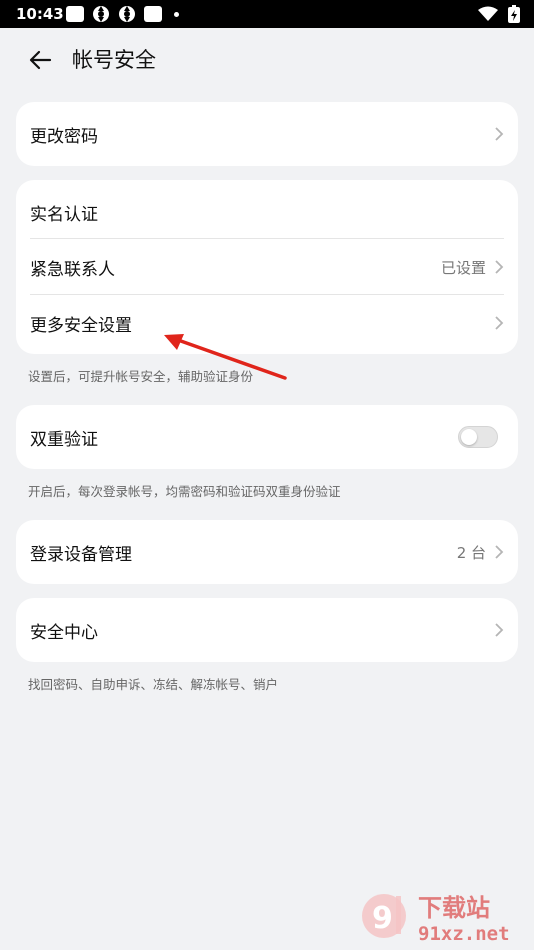 The height and width of the screenshot is (950, 534). Describe the element at coordinates (72, 269) in the screenshot. I see `emergency-contact-label: 紧急联系人` at that location.